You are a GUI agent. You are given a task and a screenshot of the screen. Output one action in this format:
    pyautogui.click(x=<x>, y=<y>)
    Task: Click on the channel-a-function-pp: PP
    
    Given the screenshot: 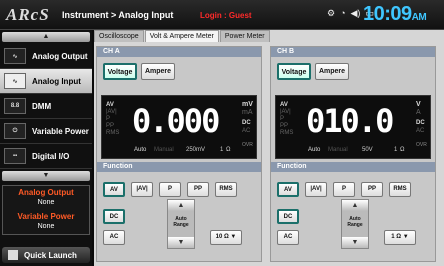 What is the action you would take?
    pyautogui.click(x=198, y=189)
    